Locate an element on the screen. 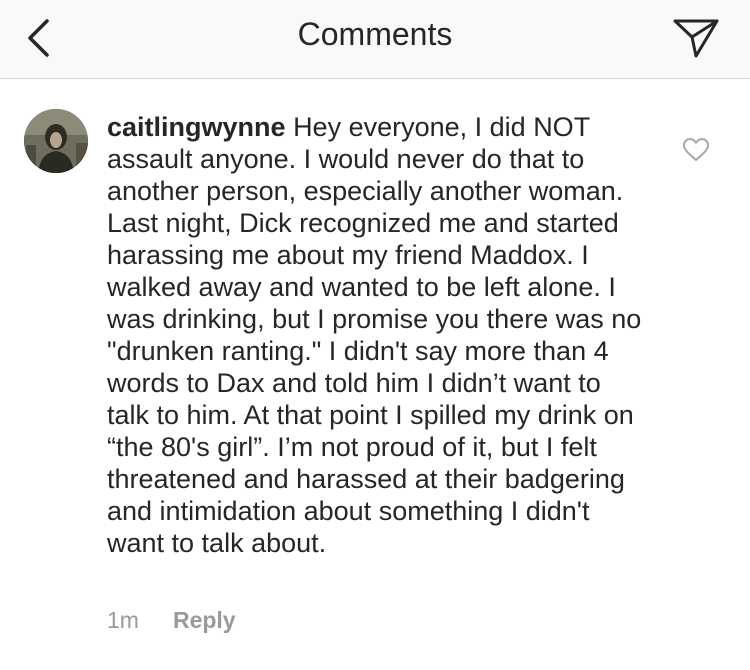  page-title: Comments is located at coordinates (375, 34).